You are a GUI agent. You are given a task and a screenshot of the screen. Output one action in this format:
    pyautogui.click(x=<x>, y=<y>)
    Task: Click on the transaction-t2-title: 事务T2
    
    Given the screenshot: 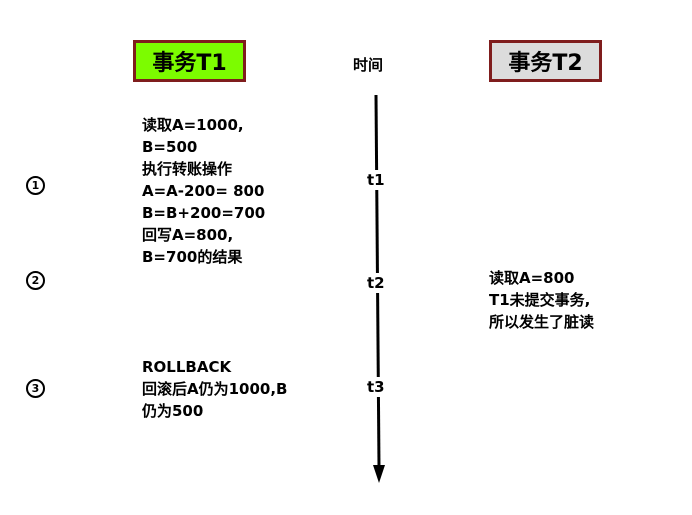 What is the action you would take?
    pyautogui.click(x=545, y=63)
    